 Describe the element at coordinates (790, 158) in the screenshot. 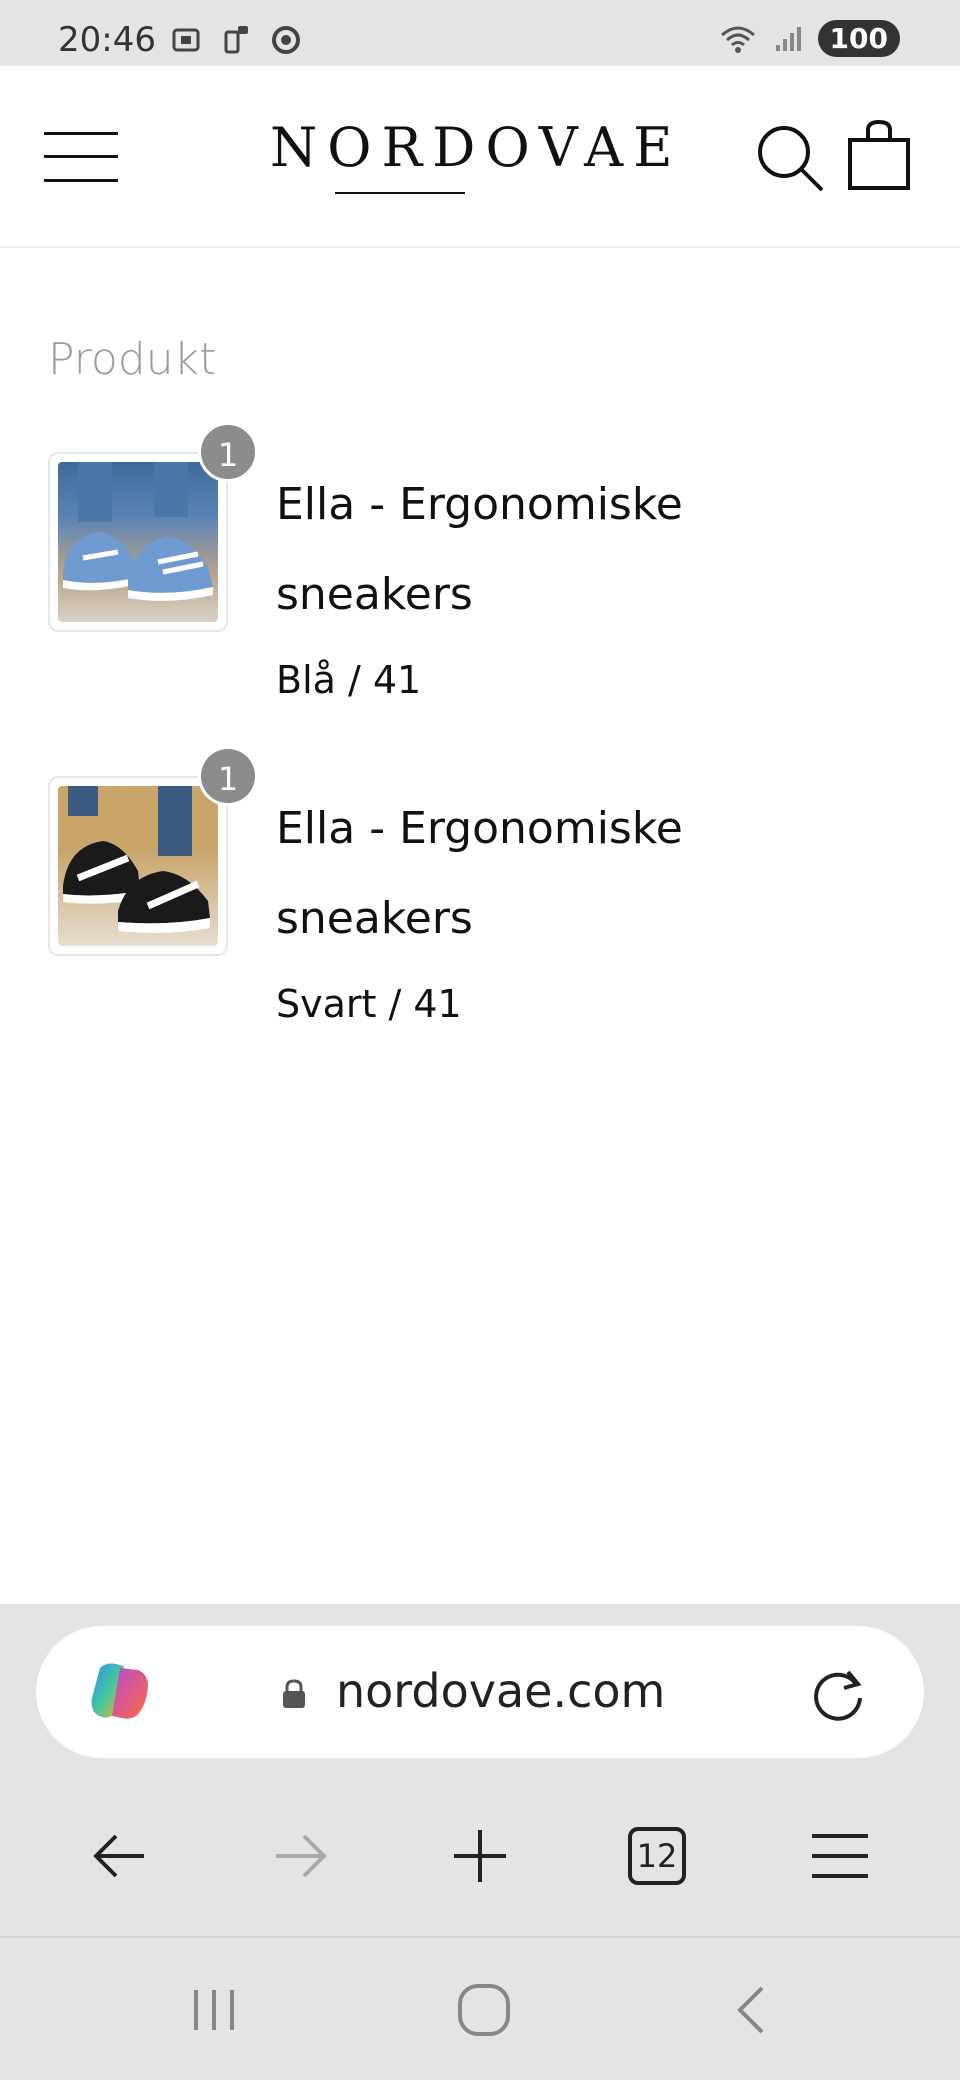

I see `search-icon` at that location.